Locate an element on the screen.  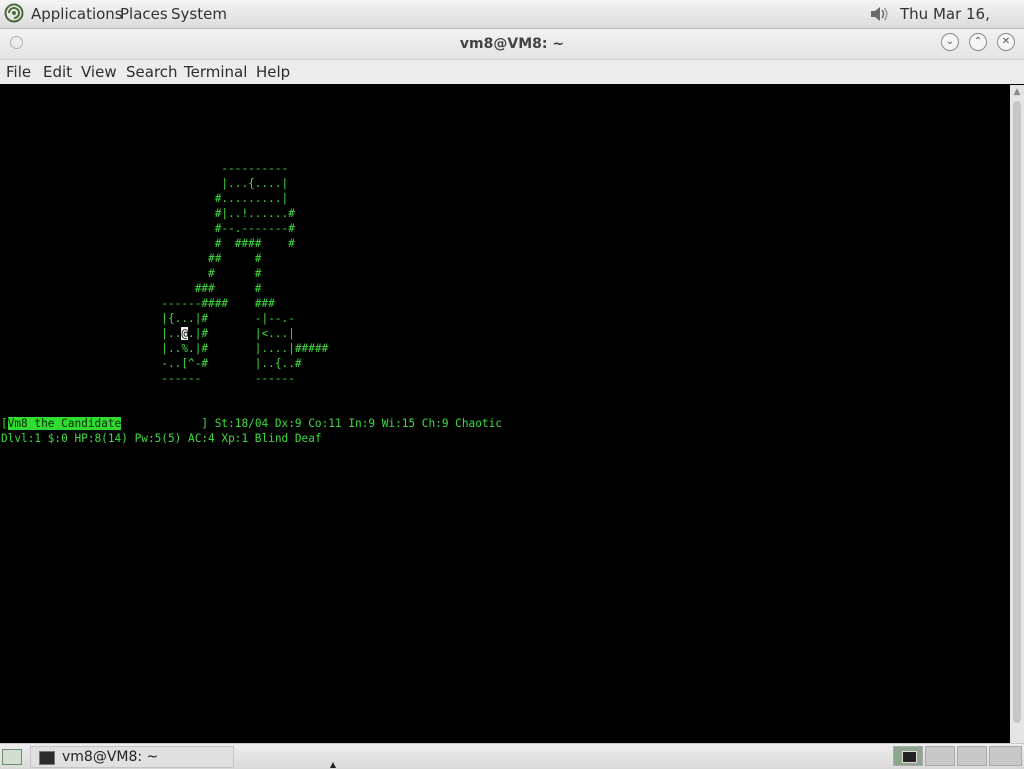
map-line: |{...|# -|--.- is located at coordinates (148, 318).